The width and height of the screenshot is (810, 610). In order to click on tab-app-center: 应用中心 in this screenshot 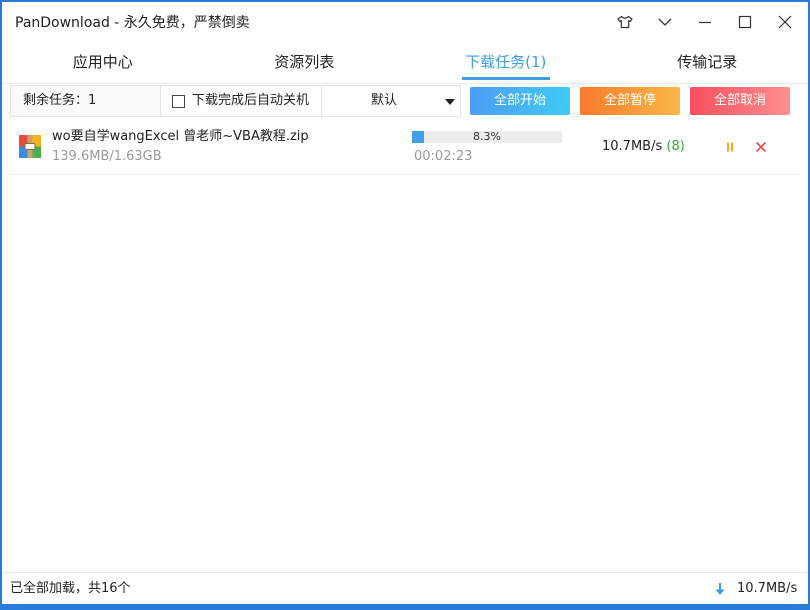, I will do `click(103, 62)`.